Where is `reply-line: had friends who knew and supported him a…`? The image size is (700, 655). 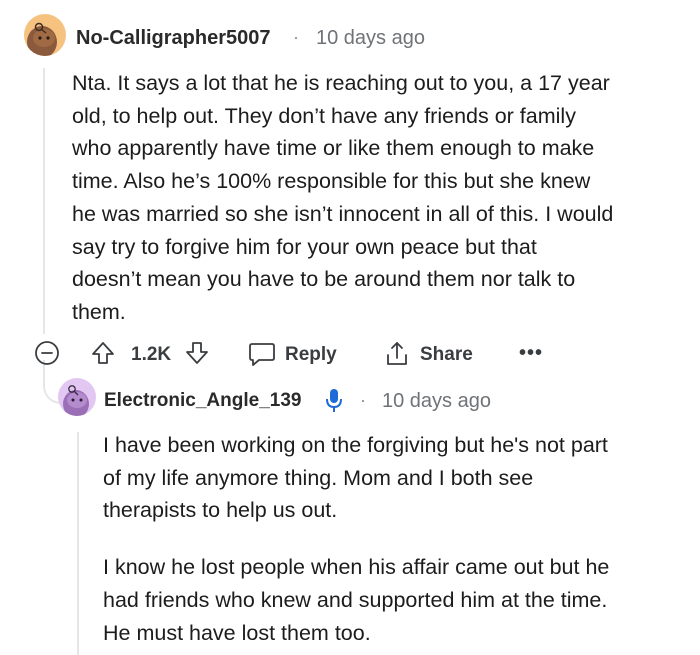 reply-line: had friends who knew and supported him a… is located at coordinates (355, 599).